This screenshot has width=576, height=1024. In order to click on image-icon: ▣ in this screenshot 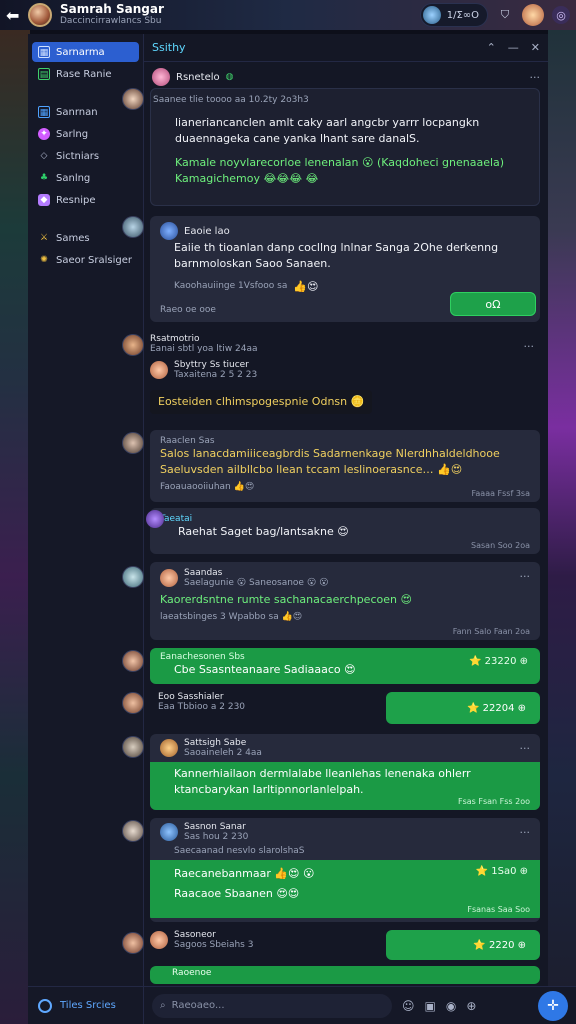, I will do `click(430, 1006)`.